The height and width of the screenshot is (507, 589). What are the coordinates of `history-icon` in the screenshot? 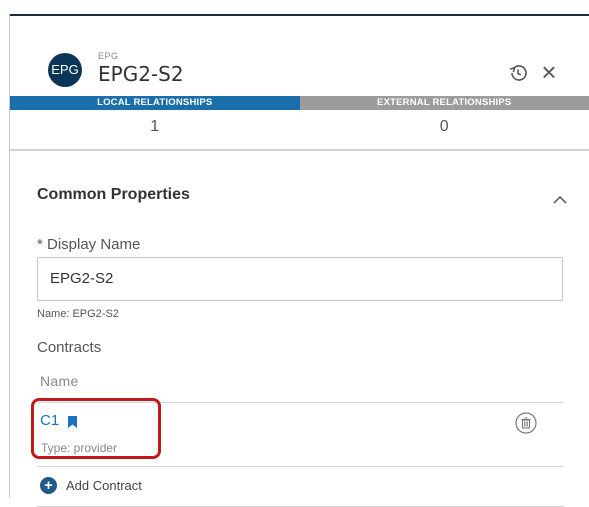 It's located at (518, 73).